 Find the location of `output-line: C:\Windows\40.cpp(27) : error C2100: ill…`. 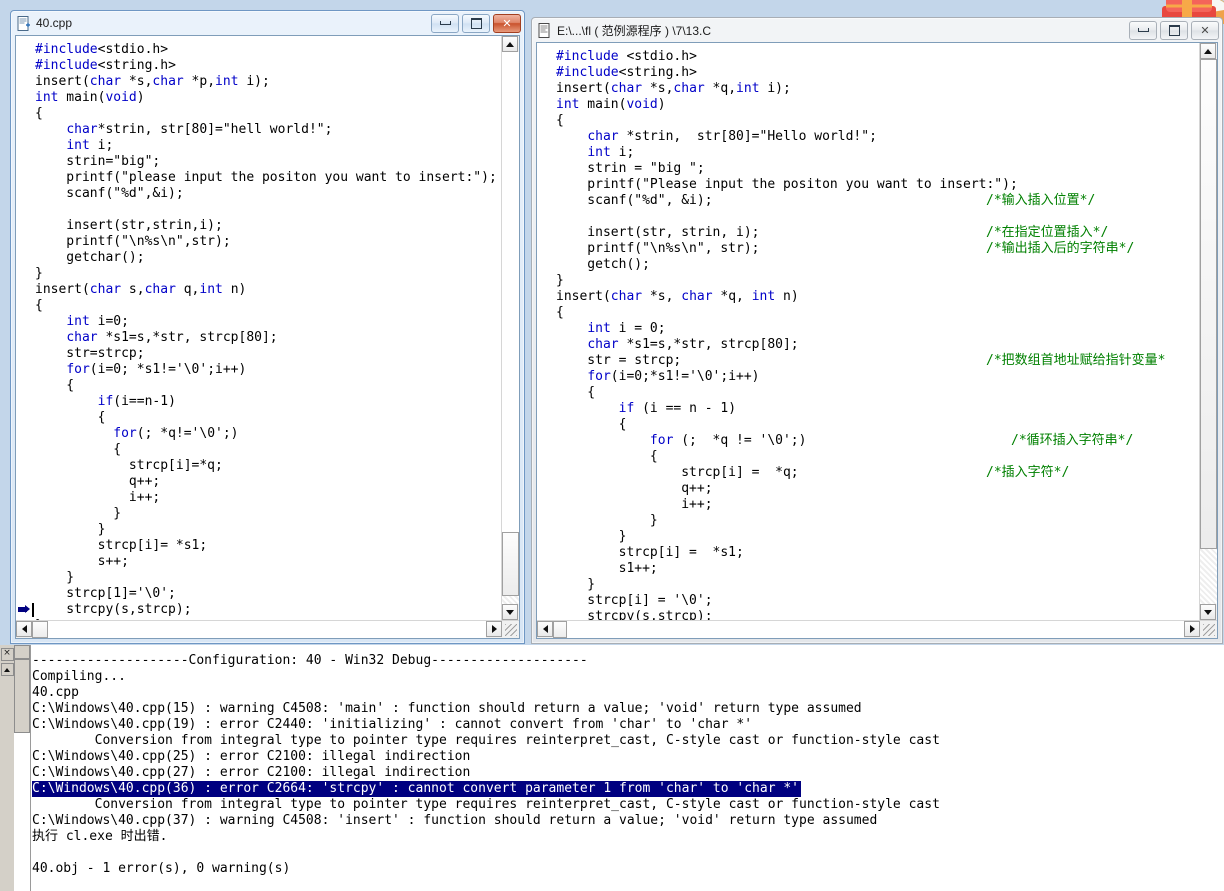

output-line: C:\Windows\40.cpp(27) : error C2100: ill… is located at coordinates (628, 773).